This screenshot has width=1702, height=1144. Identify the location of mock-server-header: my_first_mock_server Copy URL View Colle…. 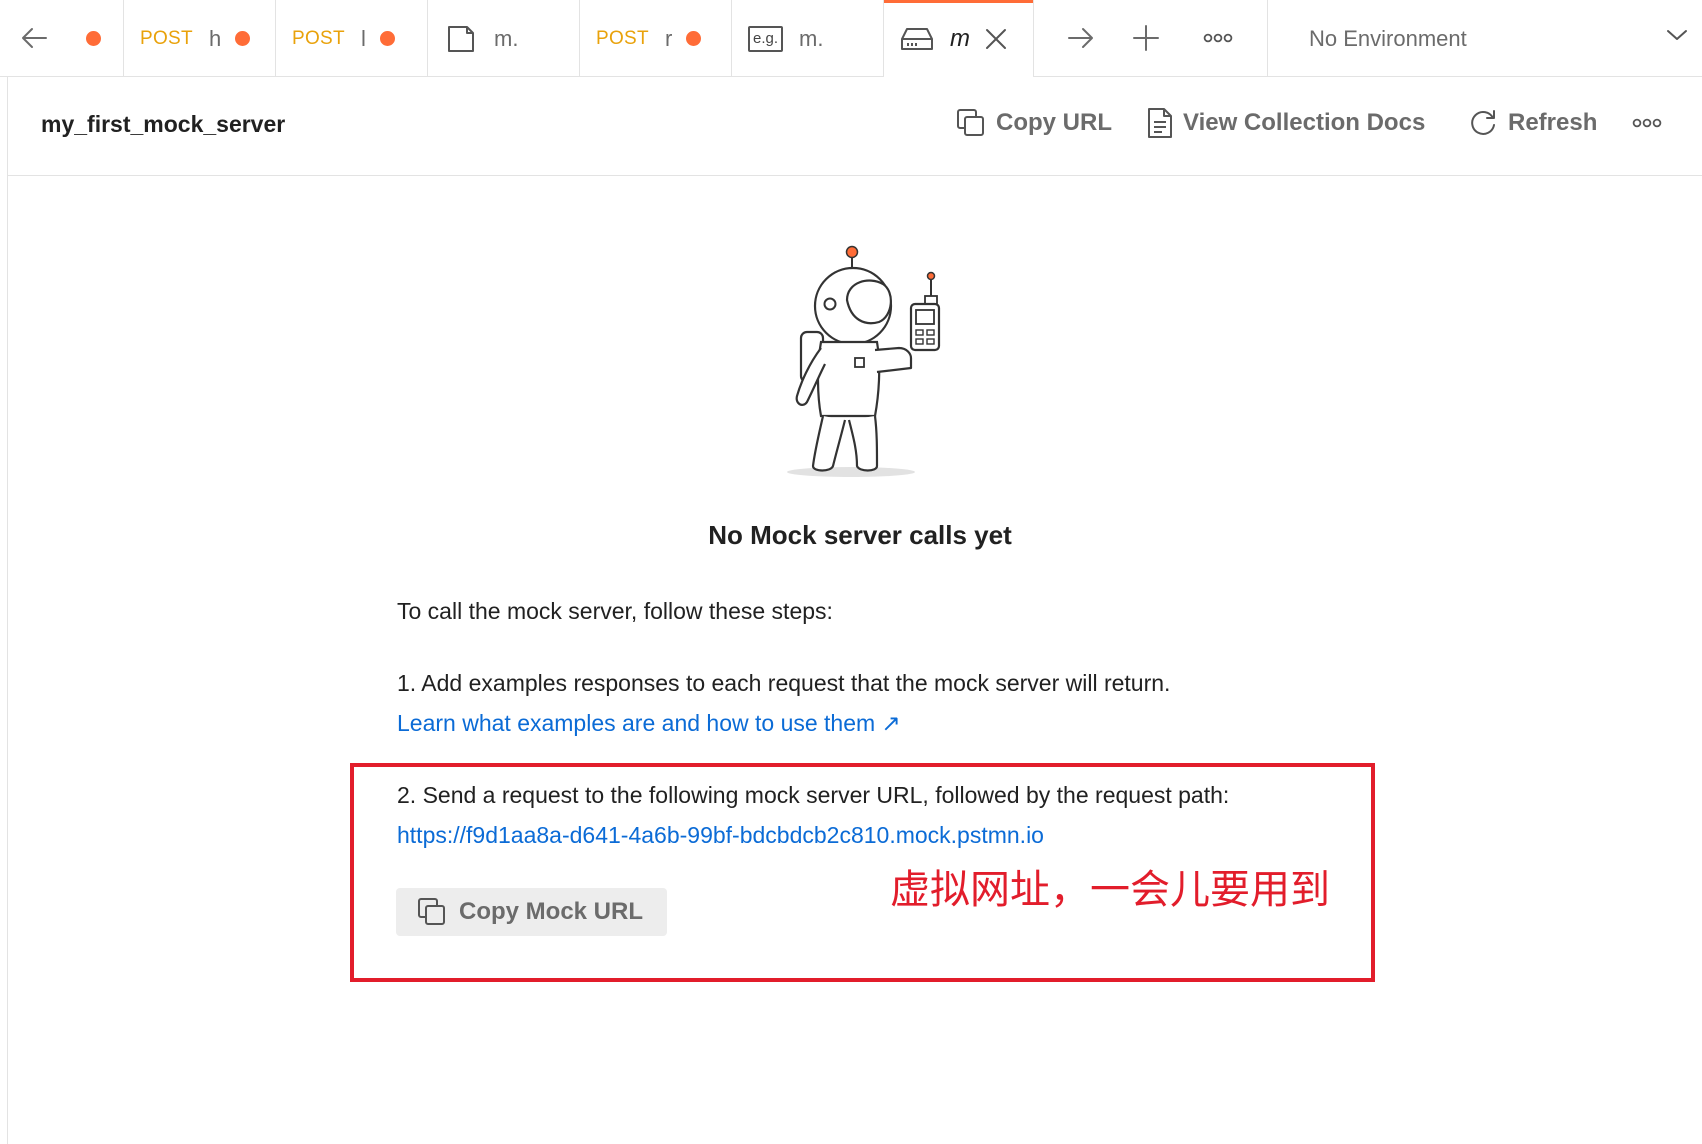
(854, 126).